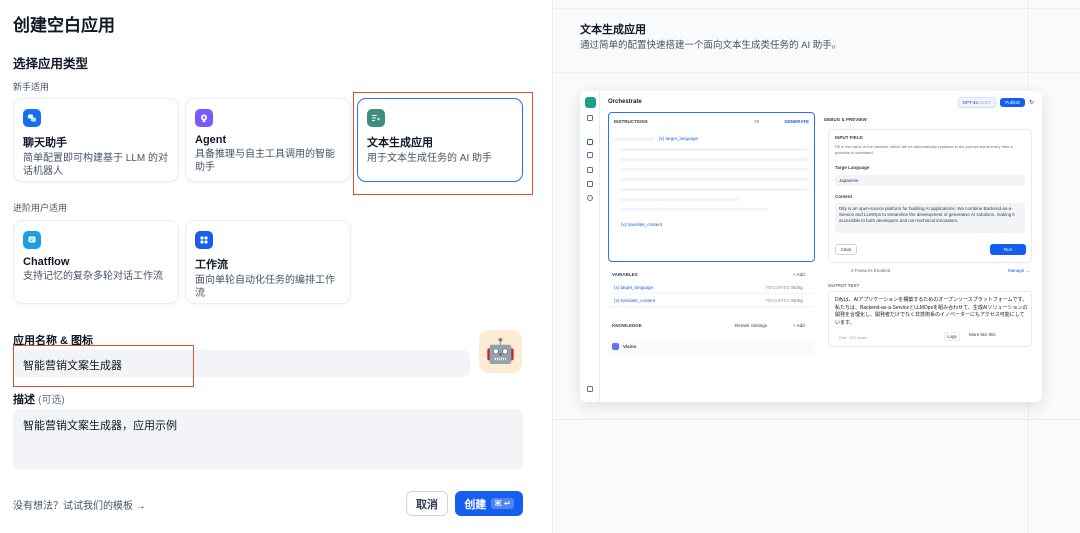 The image size is (1080, 533). I want to click on app-type-card-agent: Agent 具备推理与自主工具调用的智能助手, so click(268, 140).